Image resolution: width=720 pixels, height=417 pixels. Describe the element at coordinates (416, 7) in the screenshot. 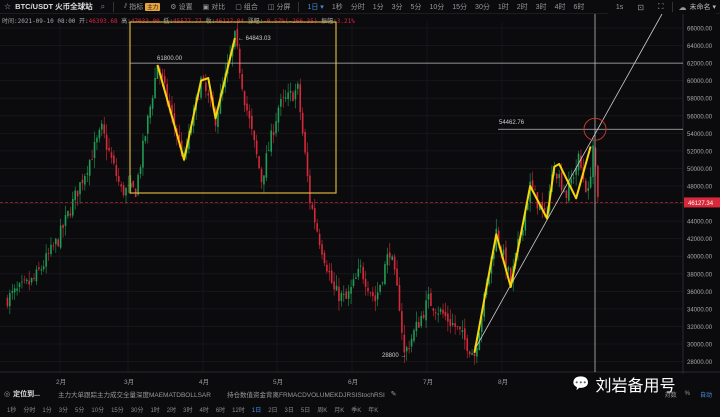

I see `timeframe-4: 5分` at that location.